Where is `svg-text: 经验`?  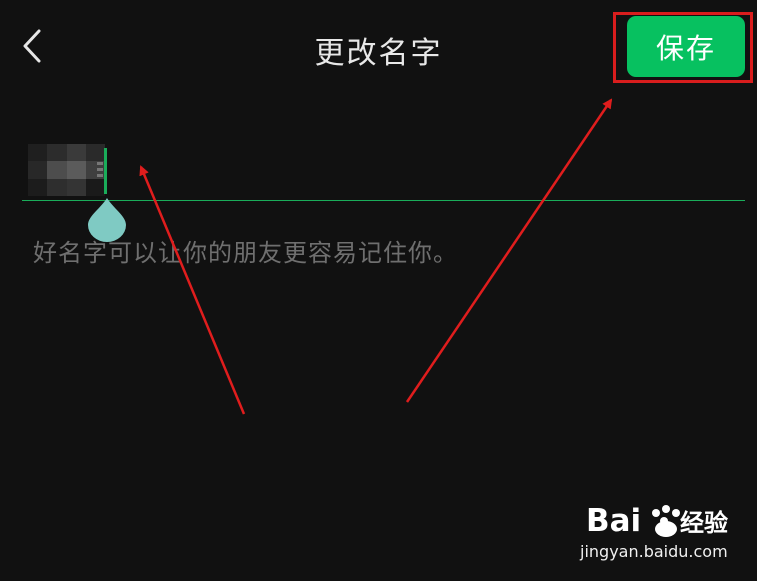
svg-text: 经验 is located at coordinates (704, 523).